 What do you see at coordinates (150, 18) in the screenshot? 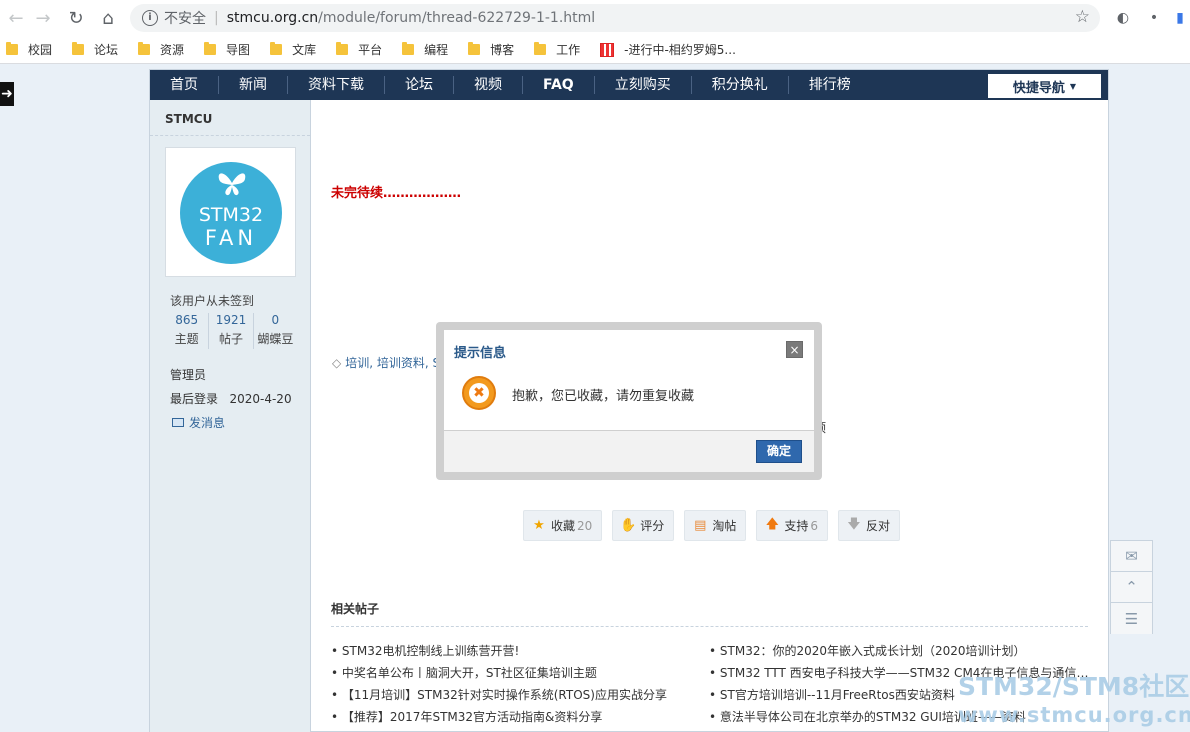
I see `info-icon: i` at bounding box center [150, 18].